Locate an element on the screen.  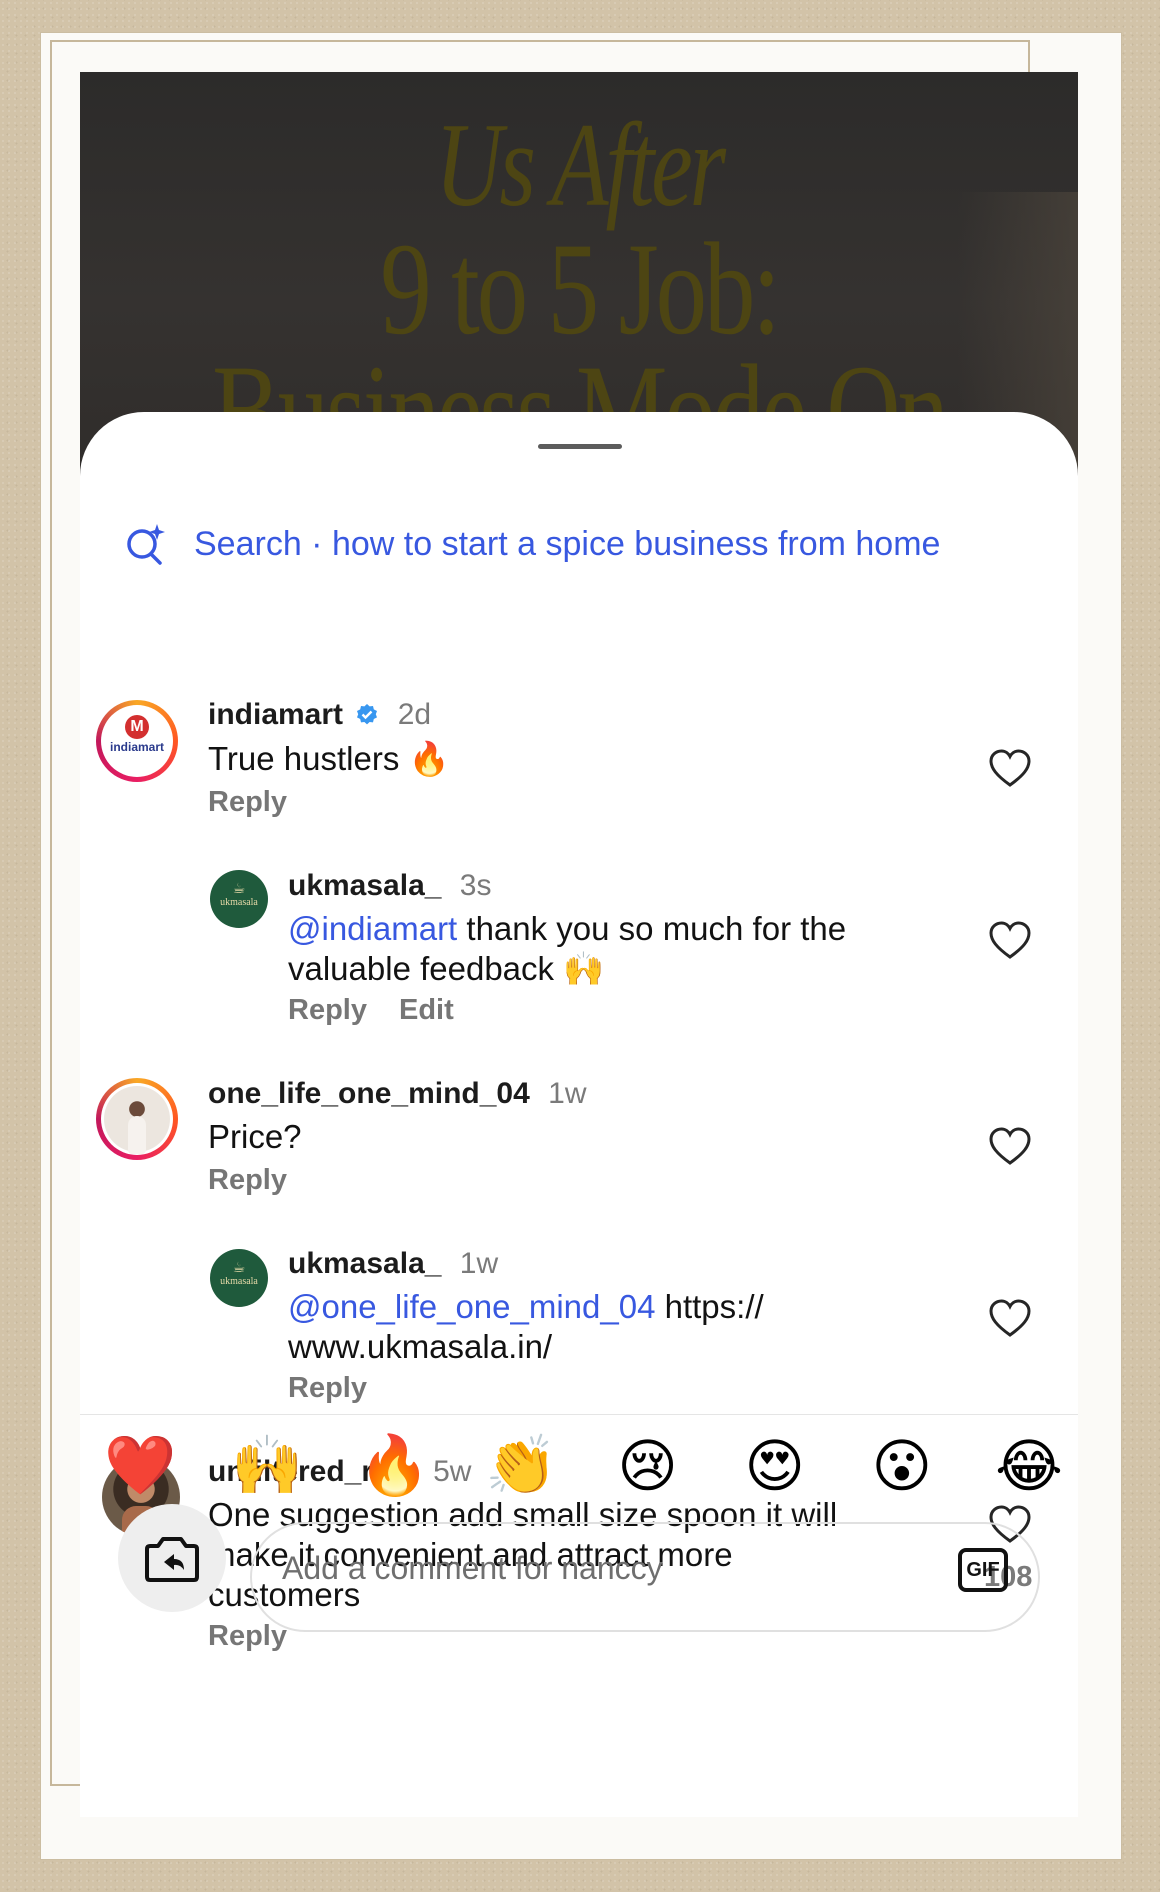
comment-timestamp: 2d is located at coordinates (414, 714).